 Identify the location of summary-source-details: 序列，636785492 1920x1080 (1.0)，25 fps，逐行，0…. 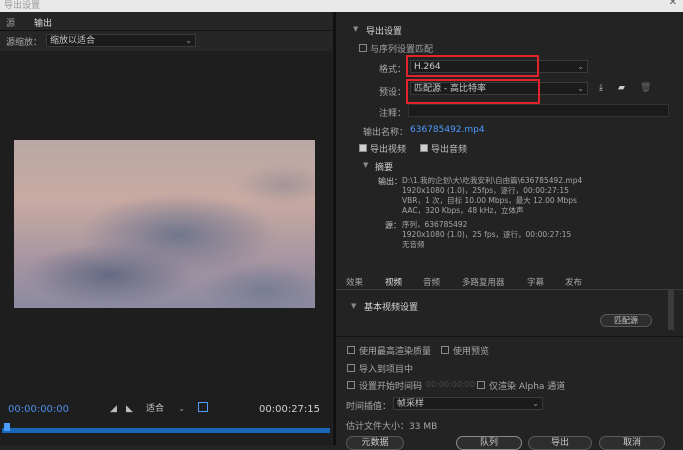
(537, 235).